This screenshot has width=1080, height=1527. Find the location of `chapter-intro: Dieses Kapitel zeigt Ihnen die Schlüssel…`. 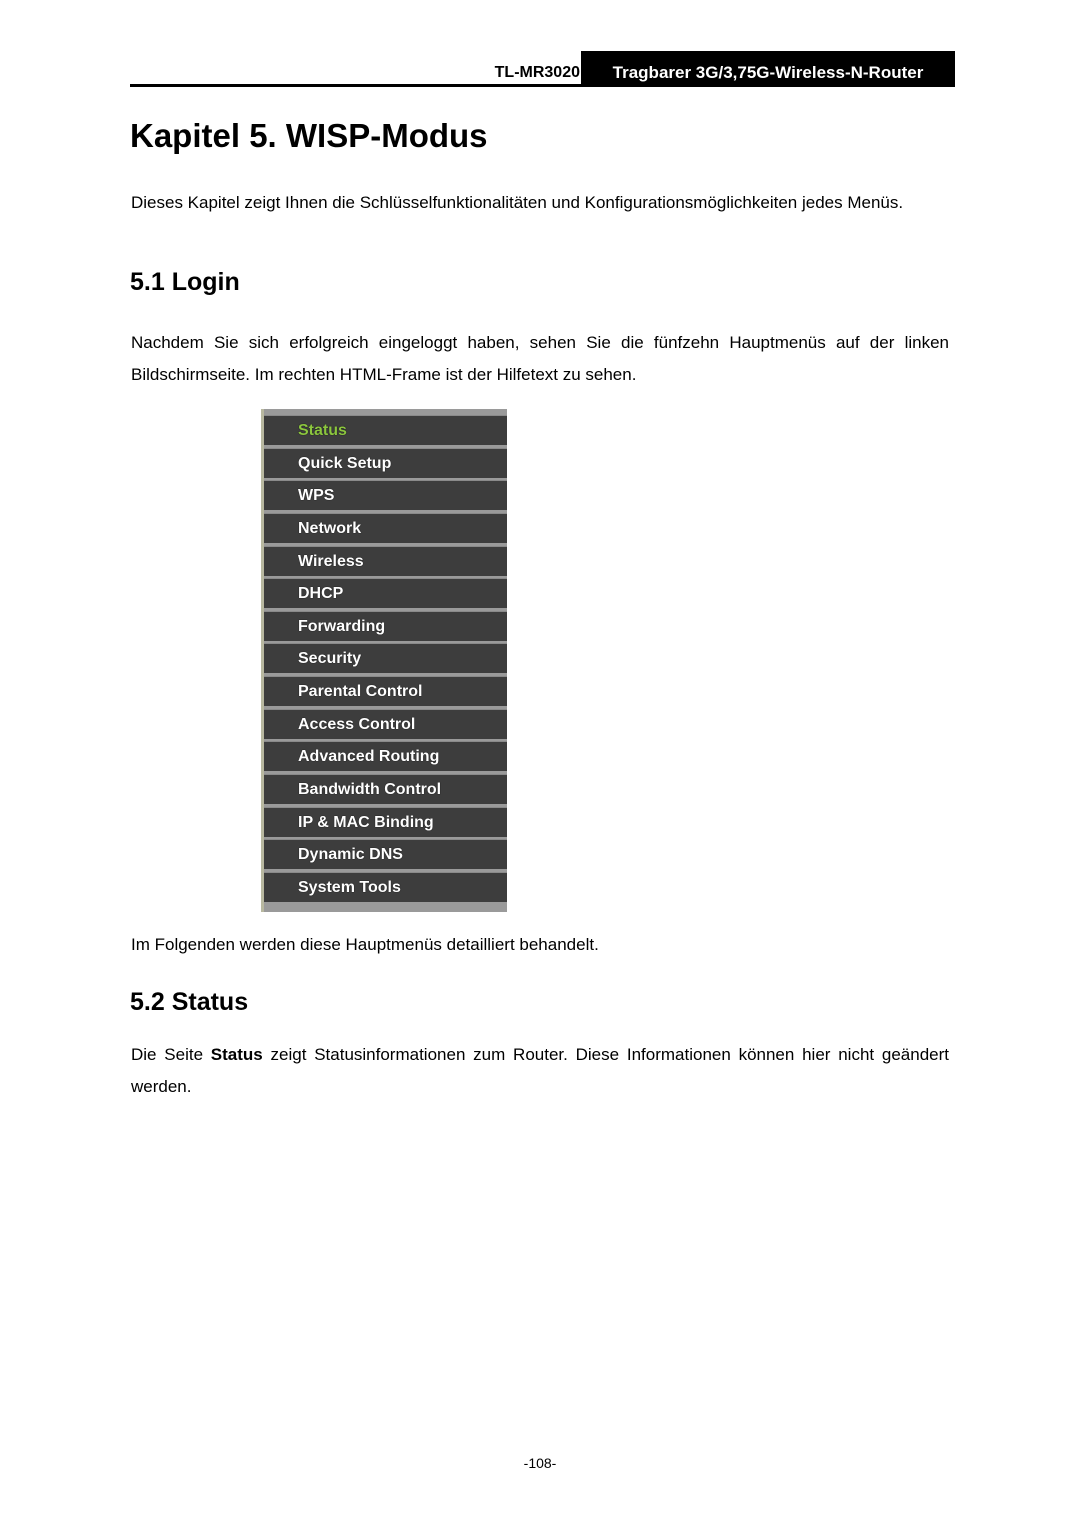

chapter-intro: Dieses Kapitel zeigt Ihnen die Schlüssel… is located at coordinates (517, 202).